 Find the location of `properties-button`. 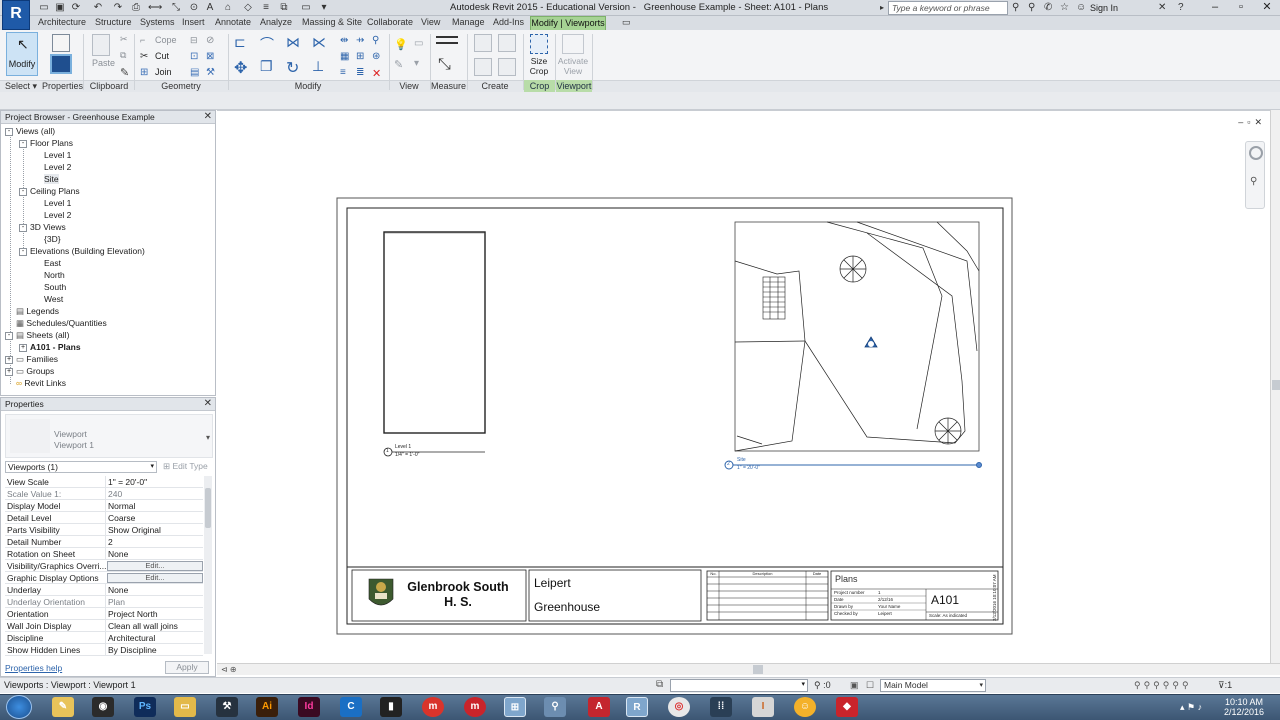

properties-button is located at coordinates (61, 54).